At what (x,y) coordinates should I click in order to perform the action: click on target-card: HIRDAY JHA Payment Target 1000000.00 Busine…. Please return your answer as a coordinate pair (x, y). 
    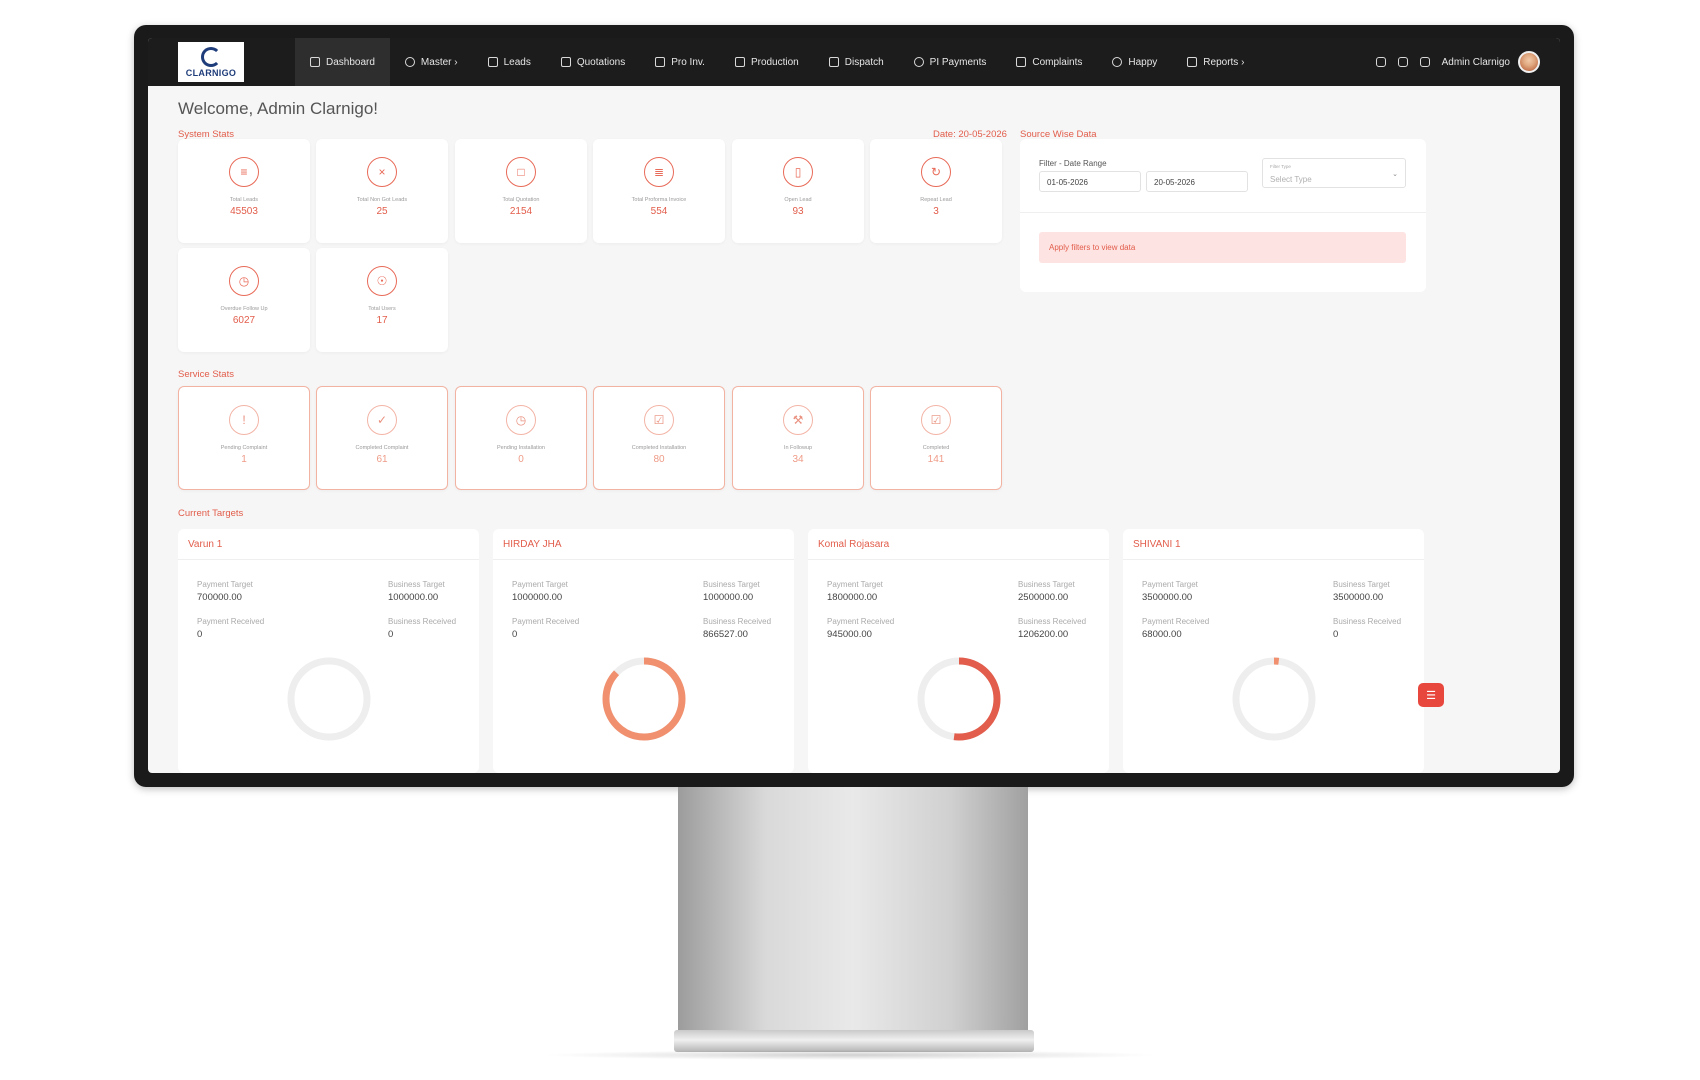
    Looking at the image, I should click on (643, 651).